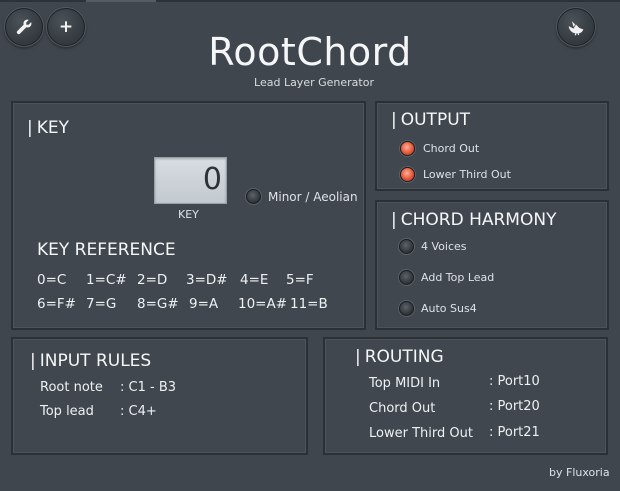 The image size is (620, 491). I want to click on input-rules-title: | INPUT RULES, so click(91, 361).